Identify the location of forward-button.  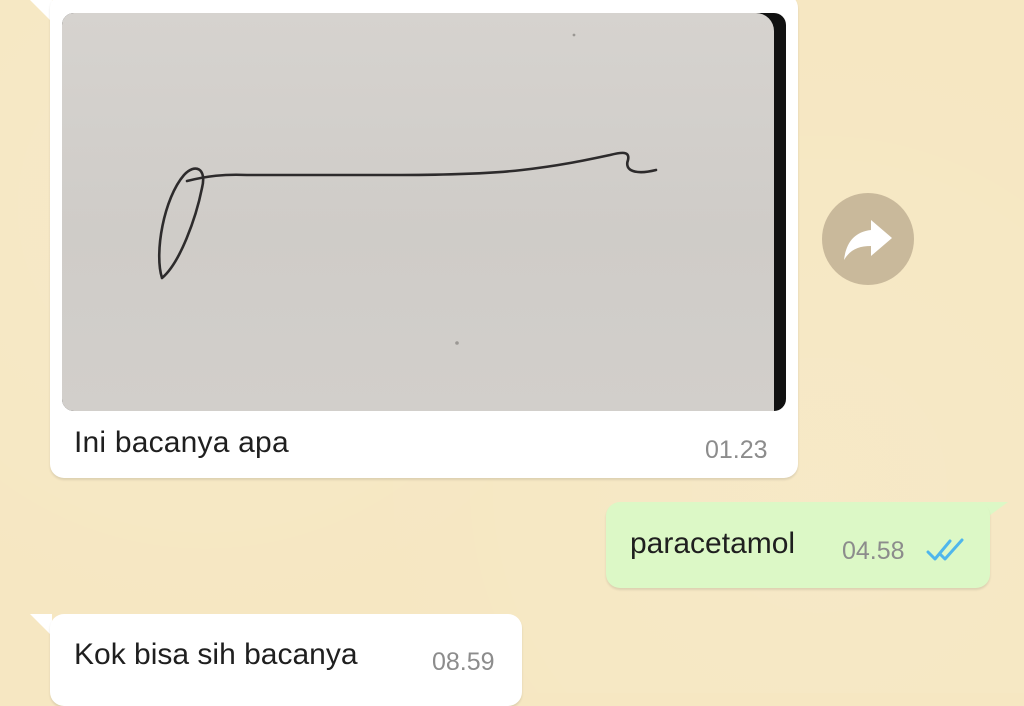
(868, 239).